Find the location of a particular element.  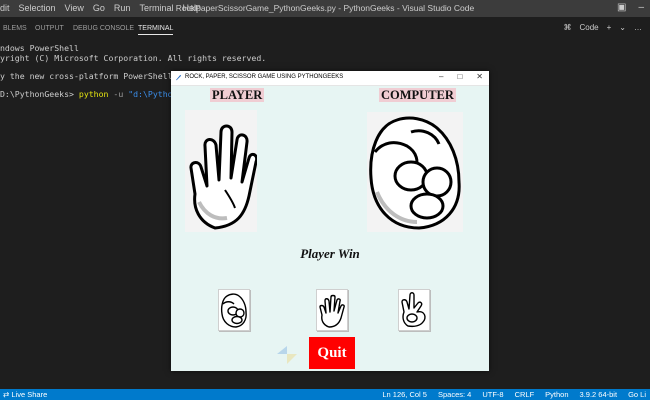

live-share-button: ⇄ Live Share is located at coordinates (25, 394).